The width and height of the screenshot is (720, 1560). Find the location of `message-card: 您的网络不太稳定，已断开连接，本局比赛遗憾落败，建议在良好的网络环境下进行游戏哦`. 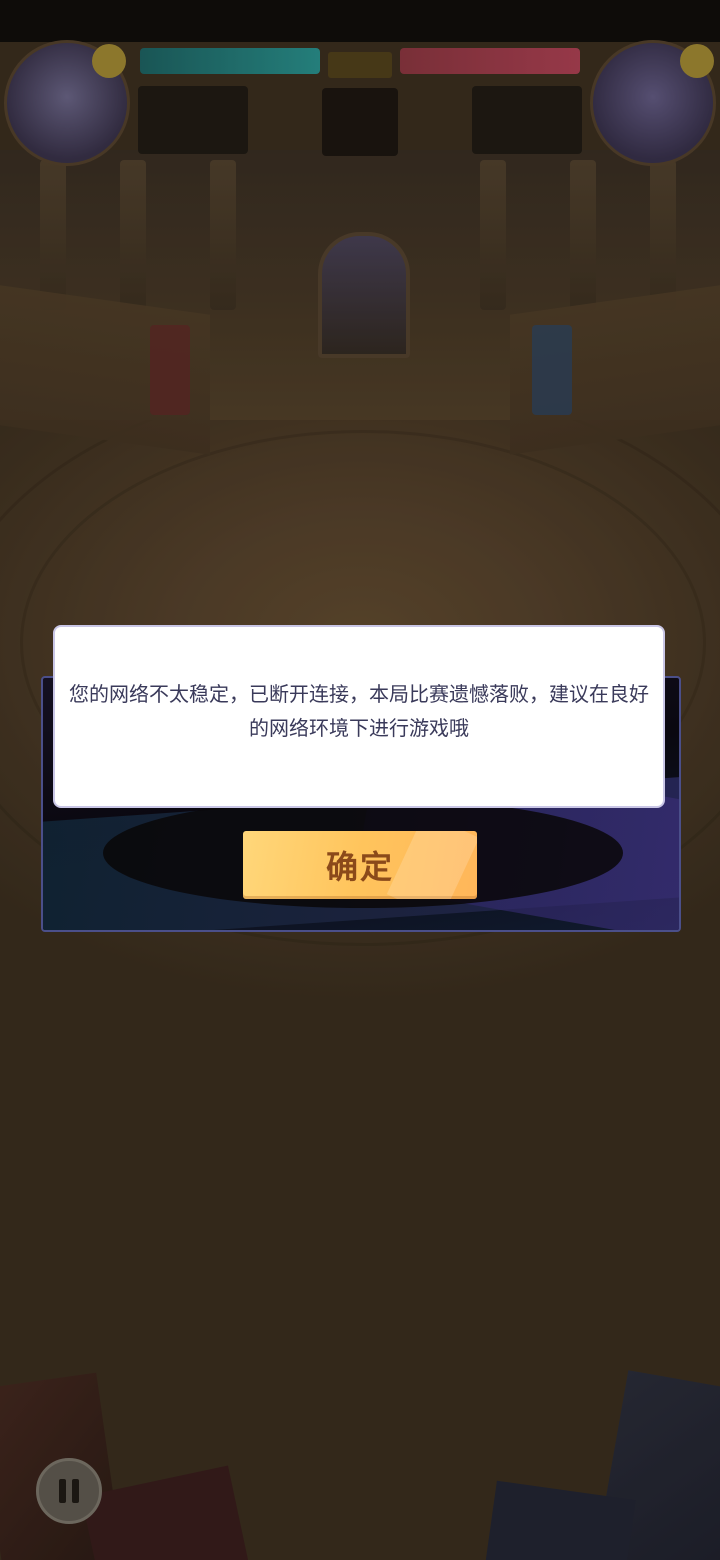

message-card: 您的网络不太稳定，已断开连接，本局比赛遗憾落败，建议在良好的网络环境下进行游戏哦 is located at coordinates (359, 716).